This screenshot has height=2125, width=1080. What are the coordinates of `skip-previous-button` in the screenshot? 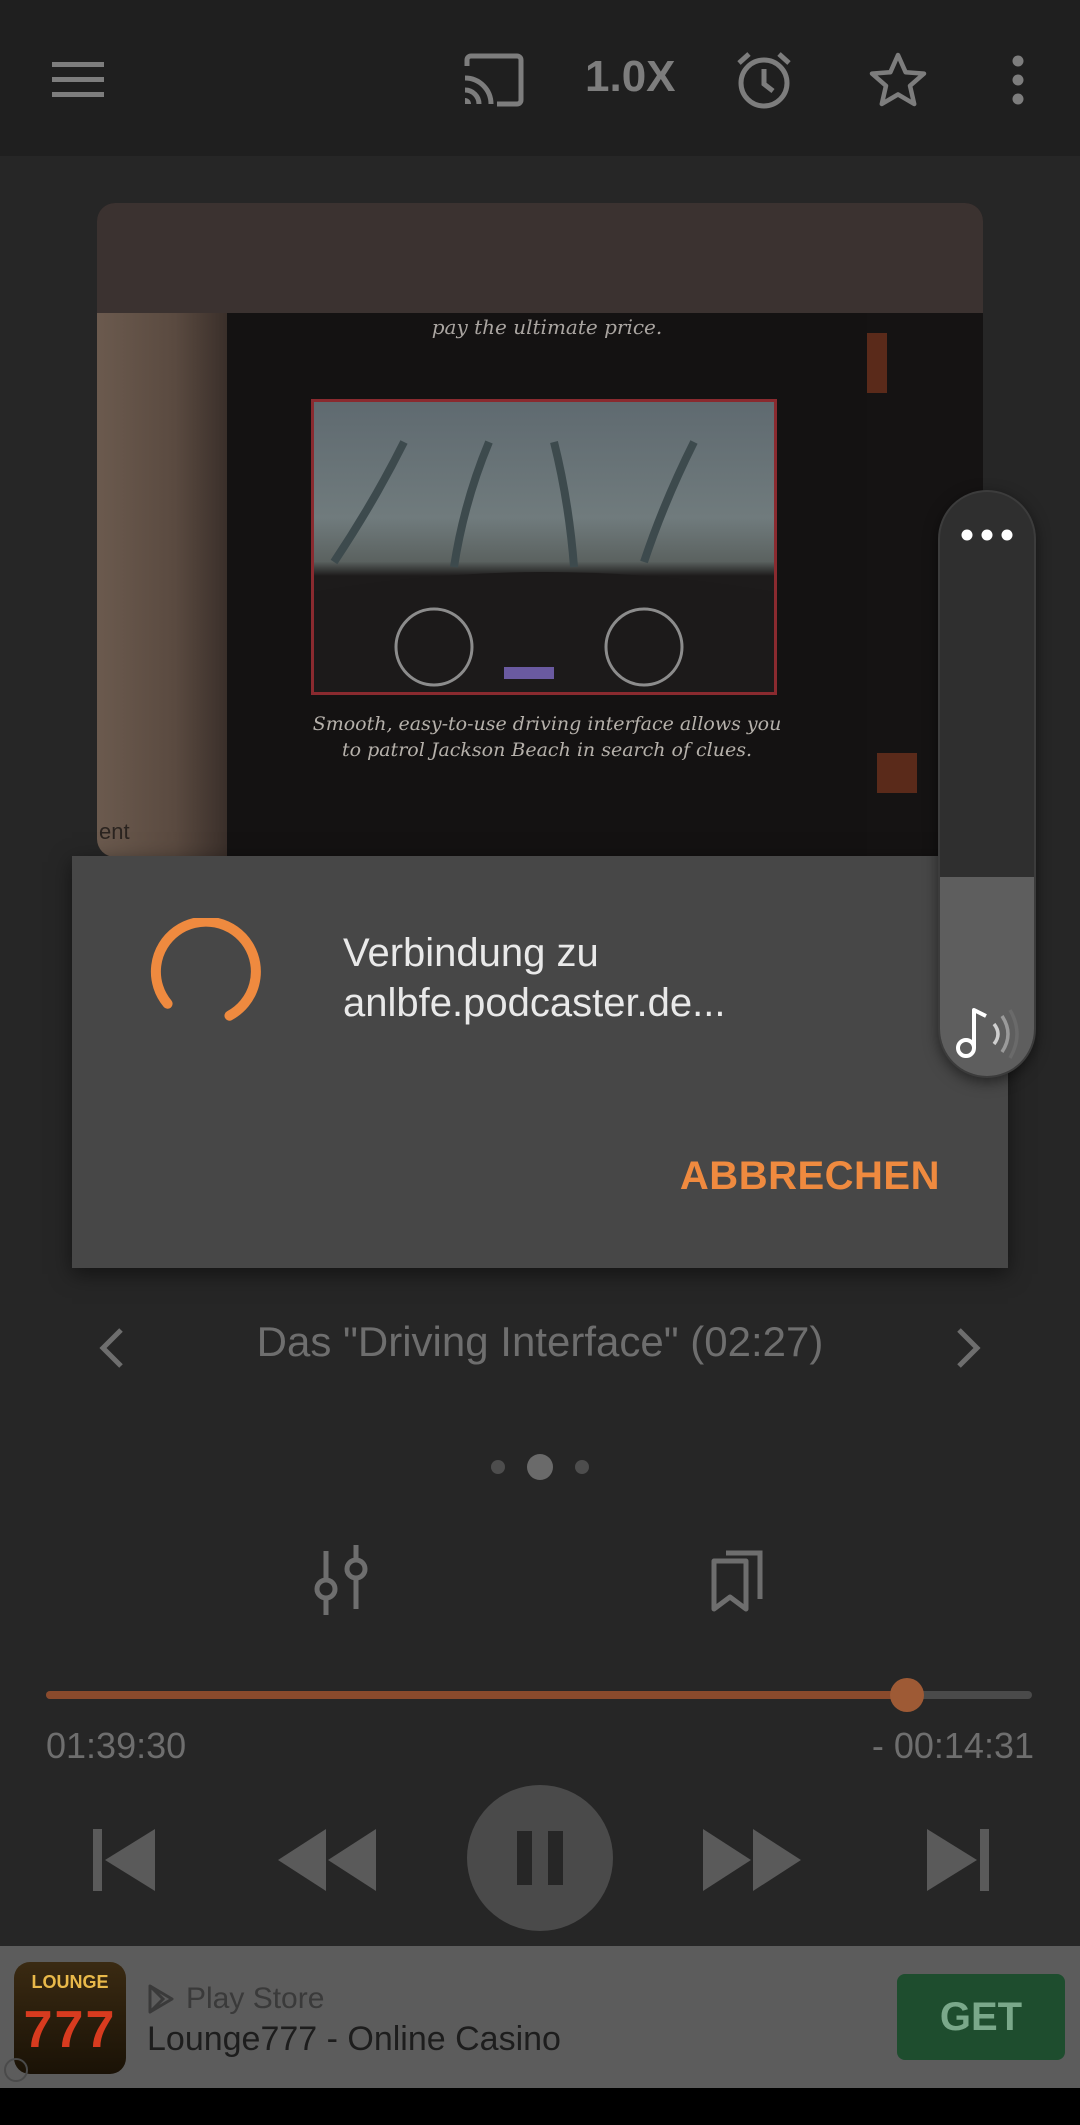 It's located at (124, 1860).